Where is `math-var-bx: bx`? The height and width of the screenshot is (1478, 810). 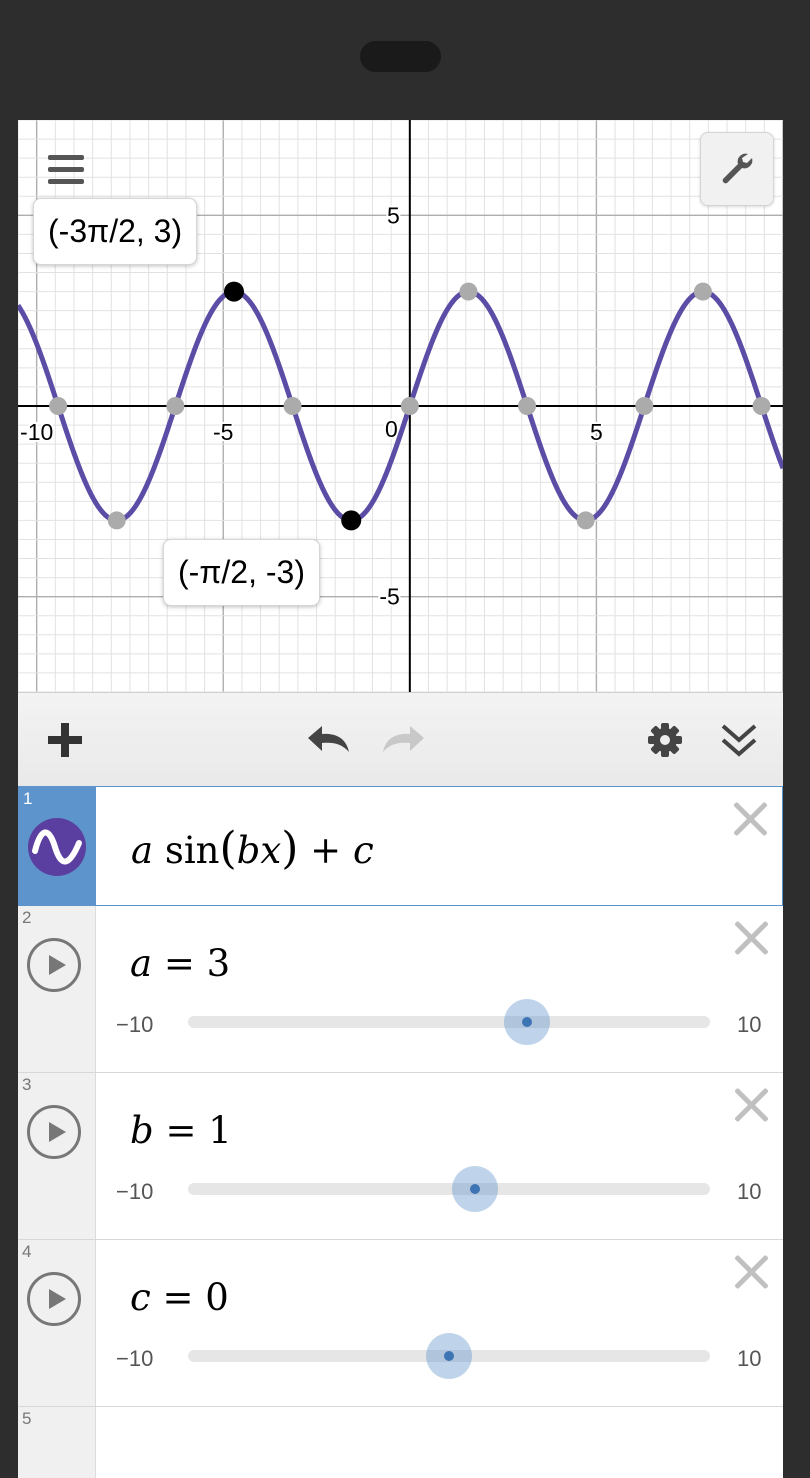 math-var-bx: bx is located at coordinates (259, 850).